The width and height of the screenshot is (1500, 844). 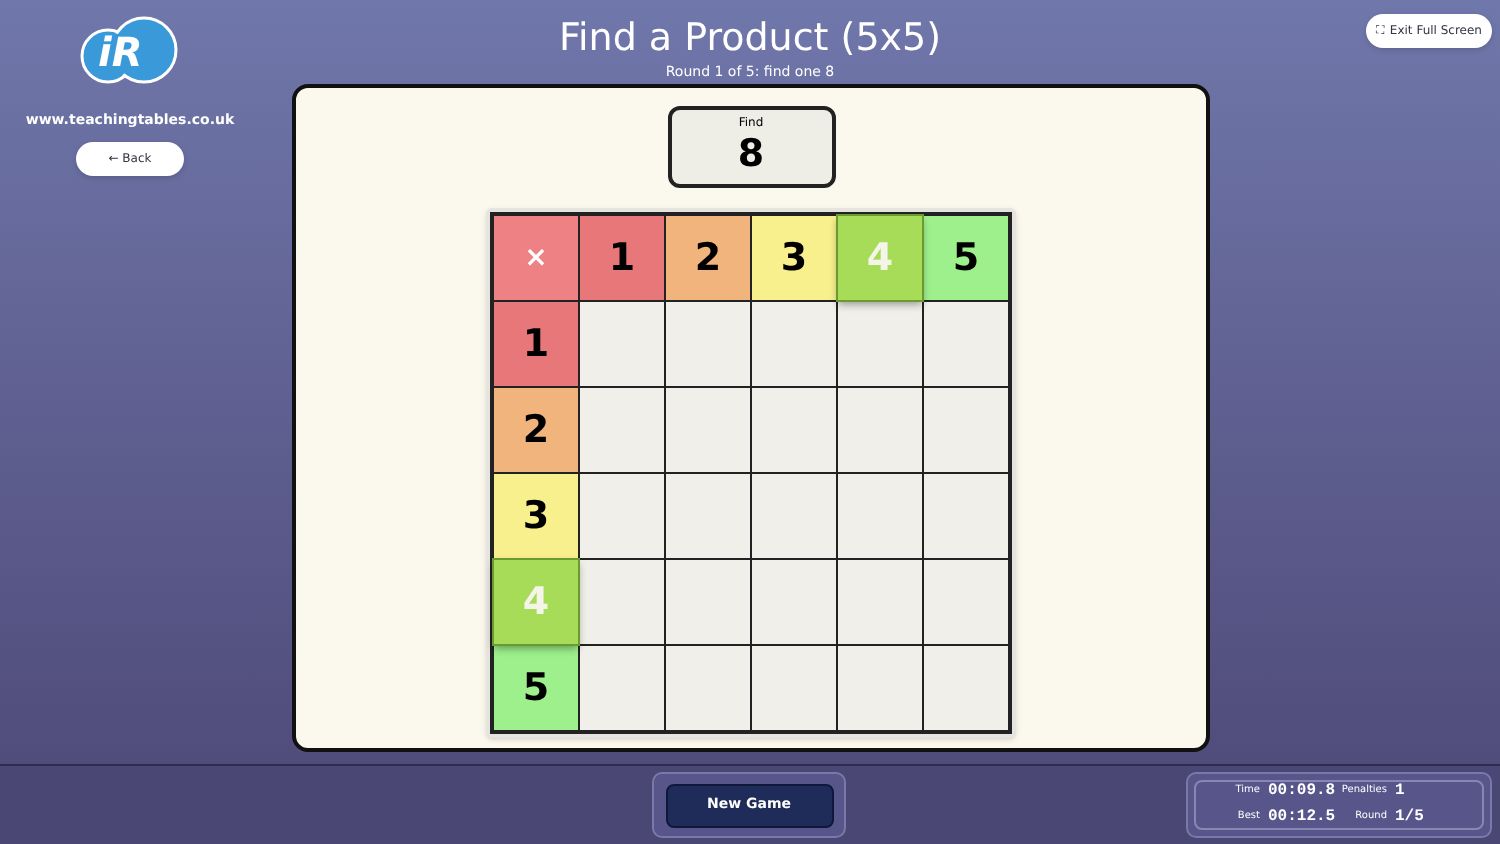 I want to click on stat-value: 00:09.8, so click(x=1302, y=792).